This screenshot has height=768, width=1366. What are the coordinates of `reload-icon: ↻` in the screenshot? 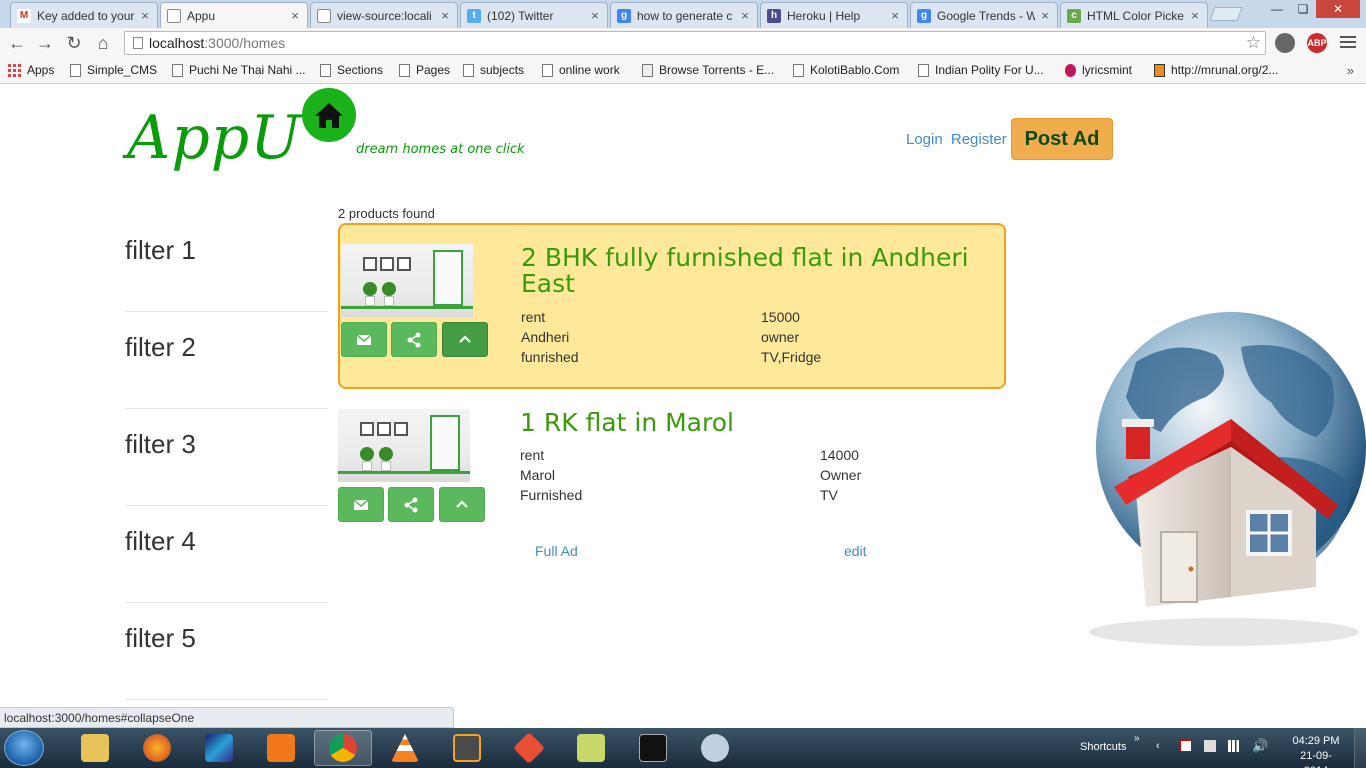 It's located at (74, 43).